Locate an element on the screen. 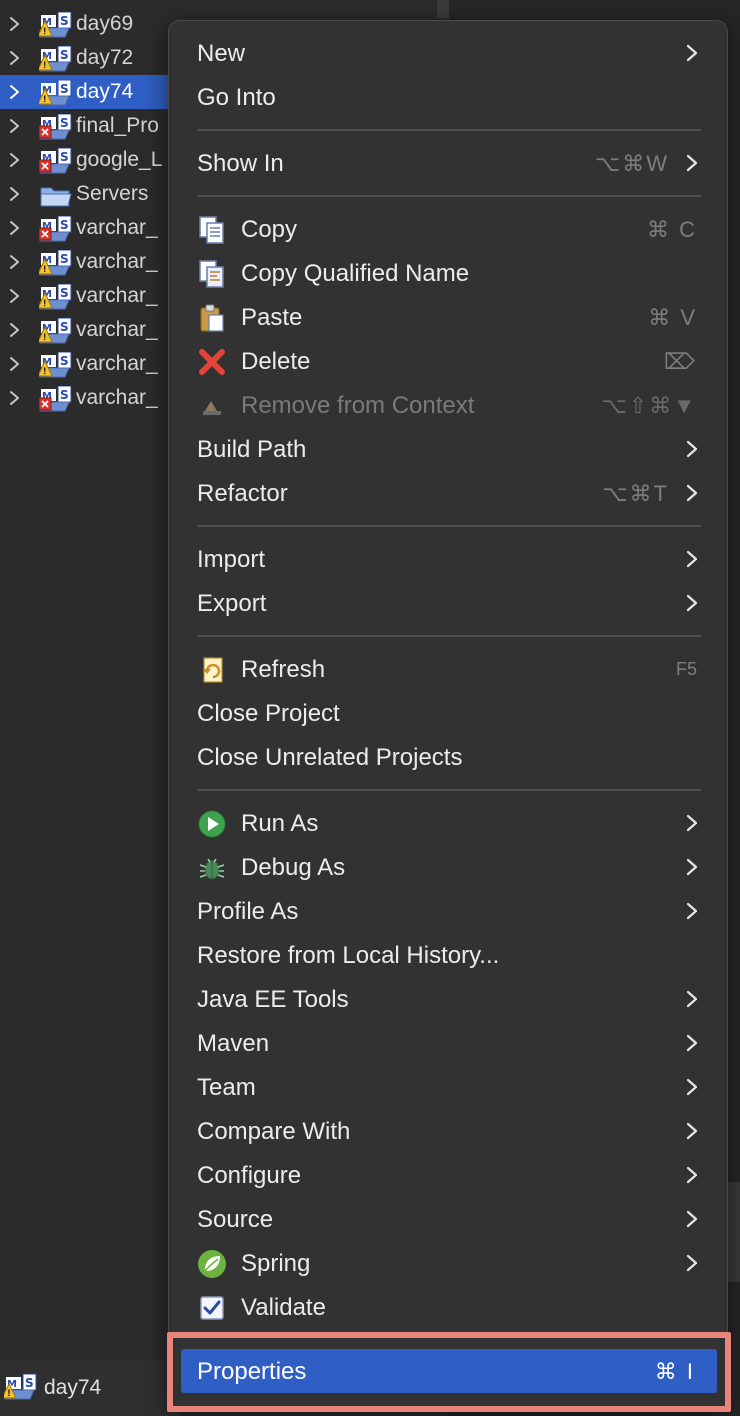 The width and height of the screenshot is (740, 1416). menu-item-paste: Paste ⌘ V is located at coordinates (448, 317).